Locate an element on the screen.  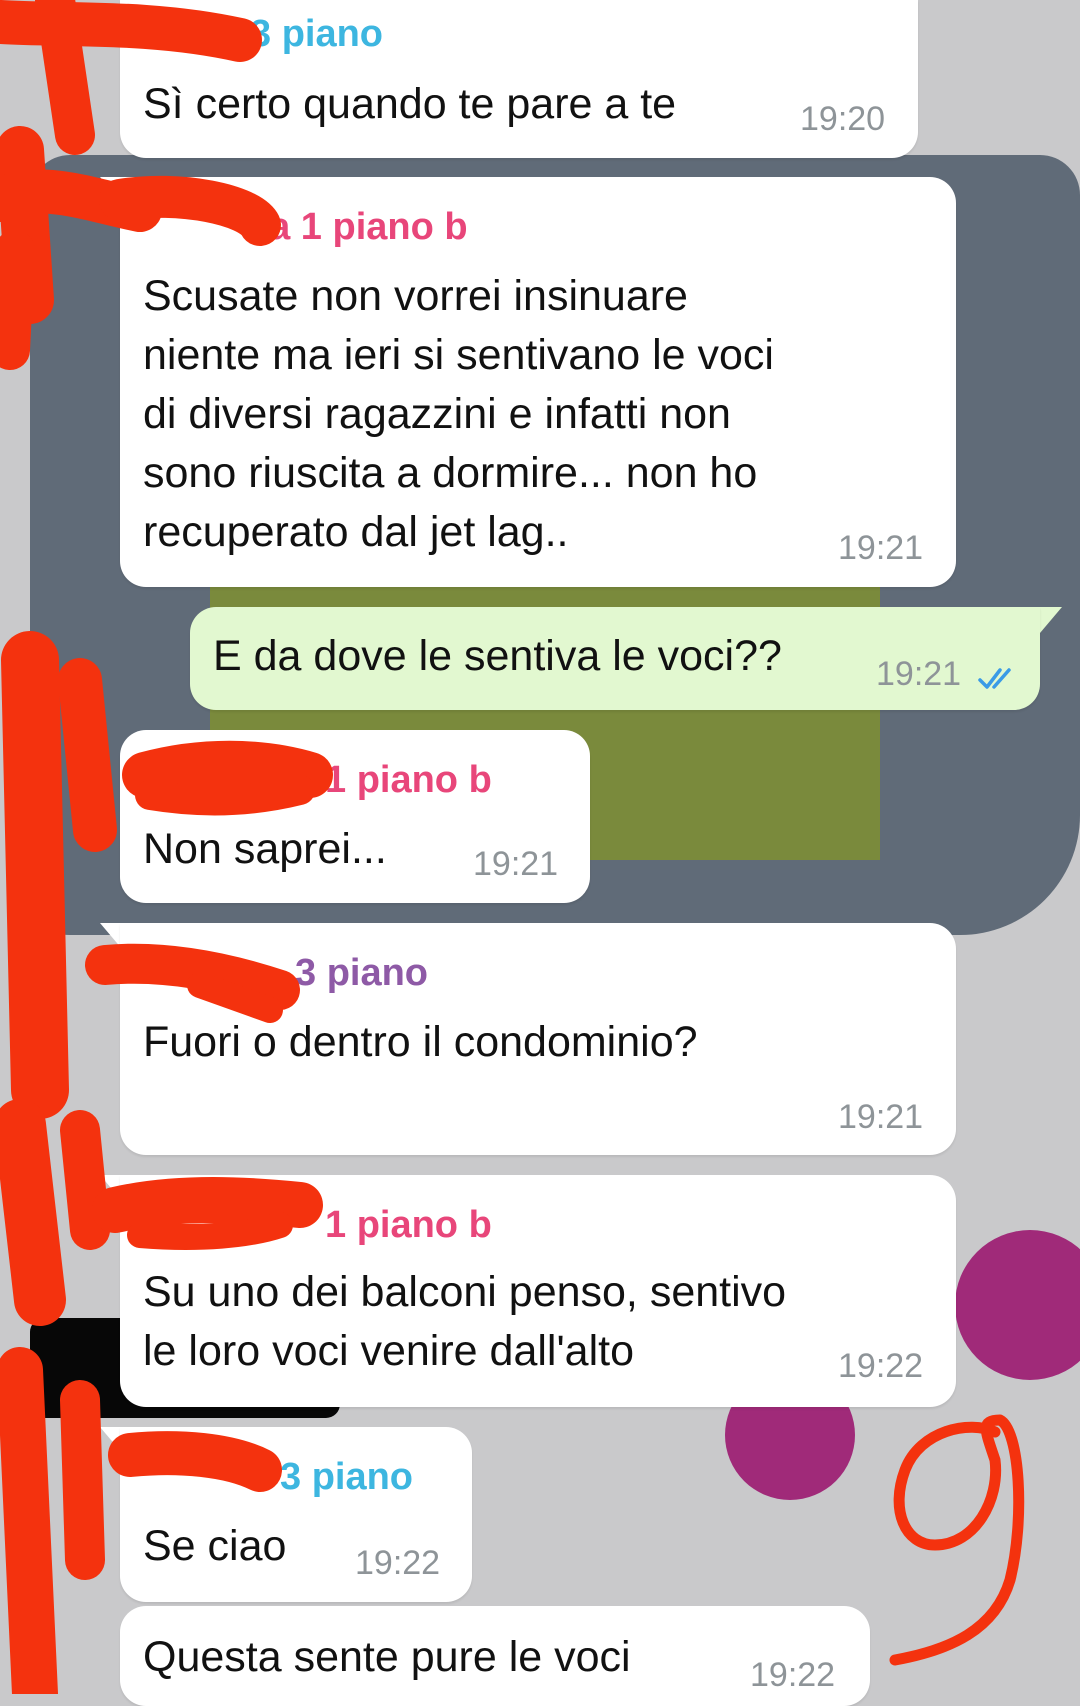
message-time: 19:20 is located at coordinates (843, 119).